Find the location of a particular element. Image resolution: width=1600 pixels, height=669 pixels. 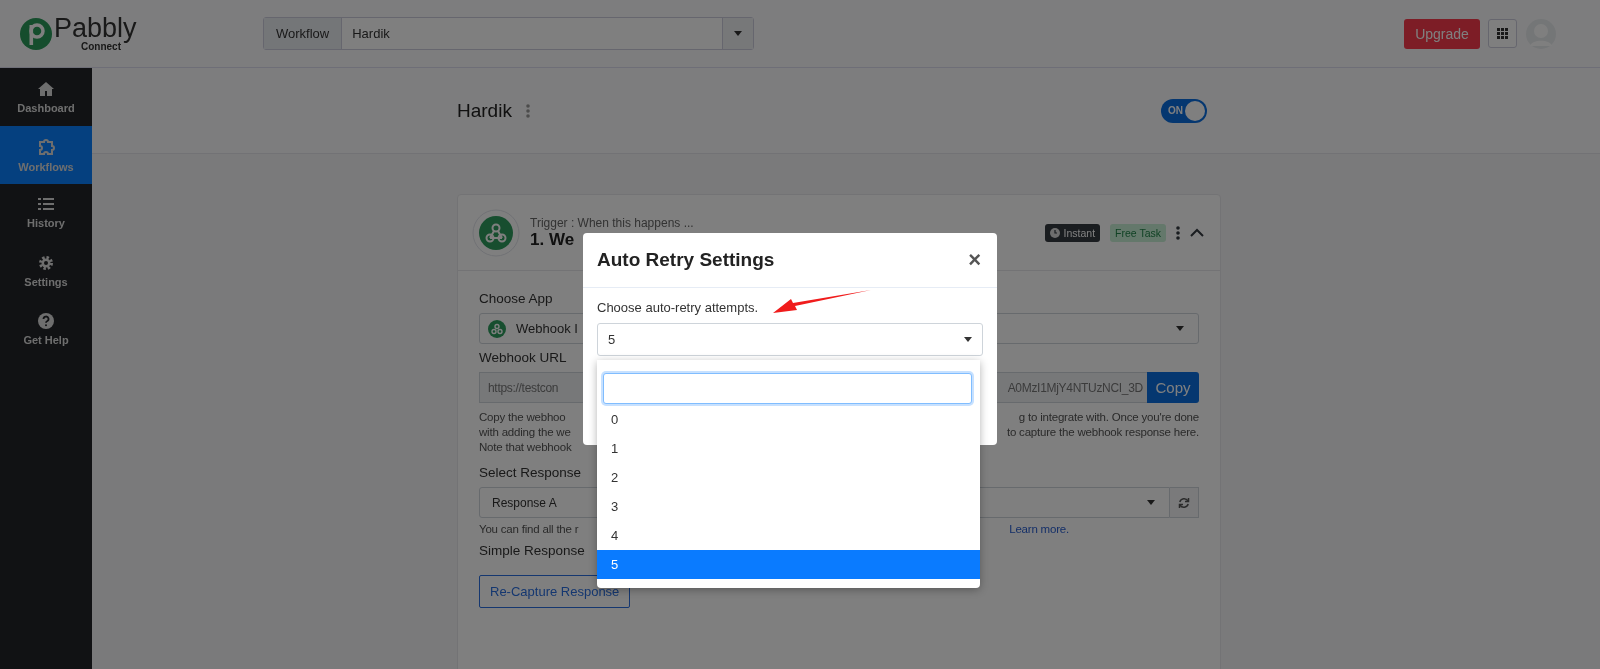

field-label: Webhook URL is located at coordinates (523, 357).